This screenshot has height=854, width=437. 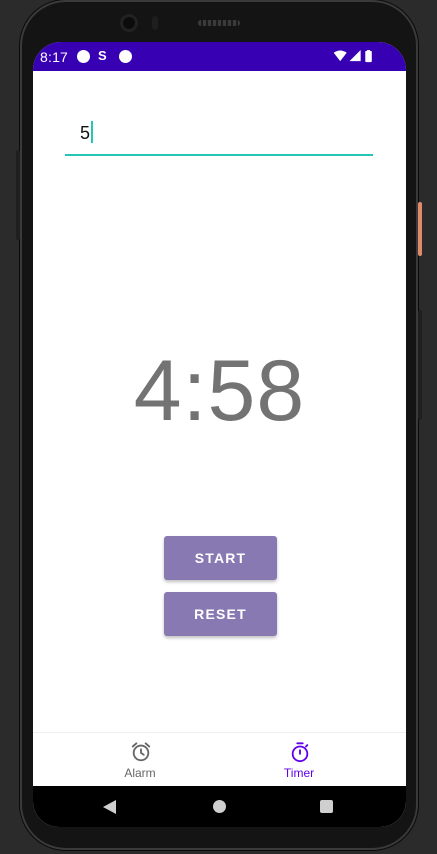 What do you see at coordinates (220, 558) in the screenshot?
I see `start-button: START` at bounding box center [220, 558].